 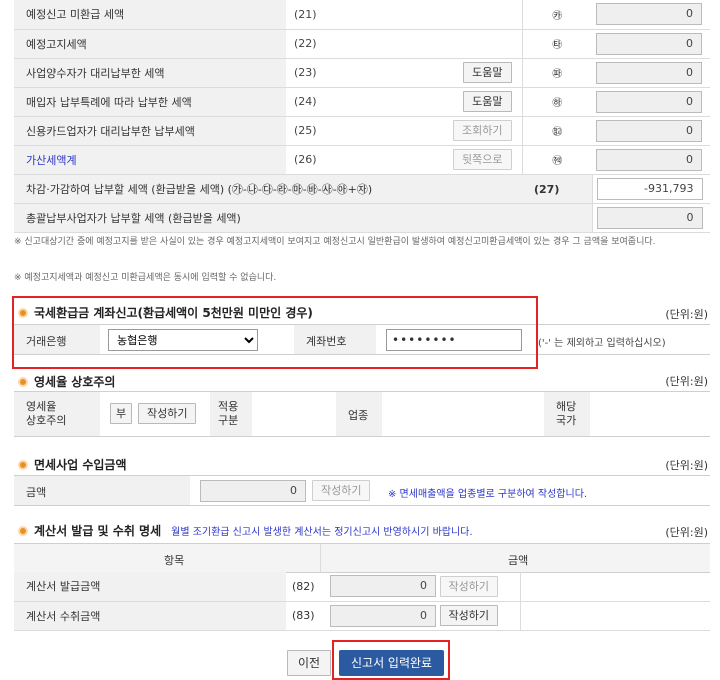 I want to click on exempt-note: ※ 면세매출액을 업종별로 구분하여 작성합니다., so click(x=488, y=494).